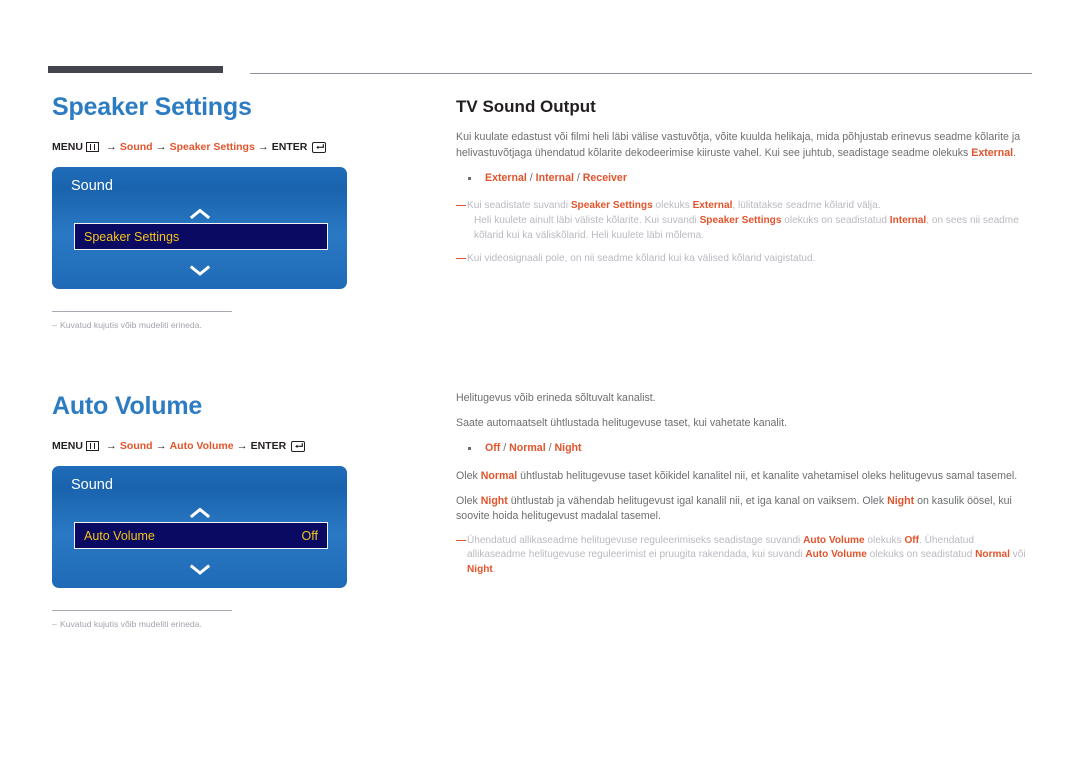 The image size is (1080, 763). What do you see at coordinates (132, 236) in the screenshot?
I see `osd-row-label: Speaker Settings` at bounding box center [132, 236].